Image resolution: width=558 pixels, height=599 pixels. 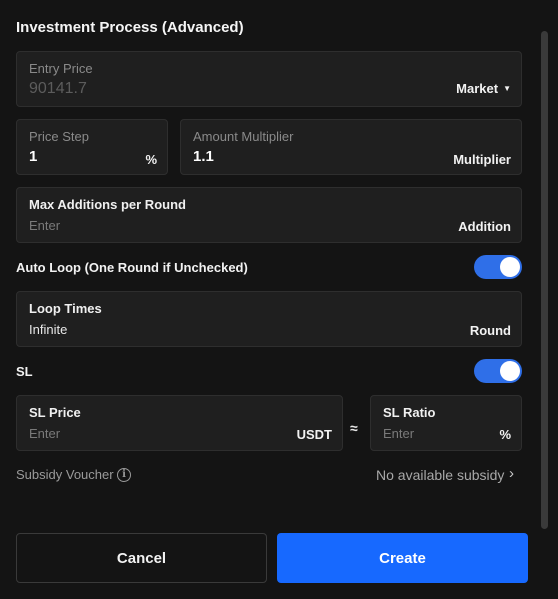 What do you see at coordinates (354, 428) in the screenshot?
I see `approx-icon: ≈` at bounding box center [354, 428].